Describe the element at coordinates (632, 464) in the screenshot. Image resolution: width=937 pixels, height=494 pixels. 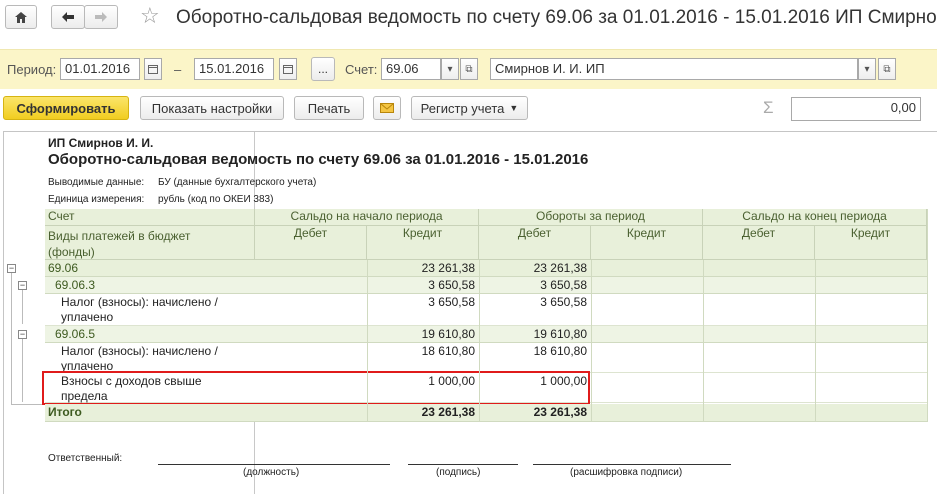
I see `signature-line-decoding` at that location.